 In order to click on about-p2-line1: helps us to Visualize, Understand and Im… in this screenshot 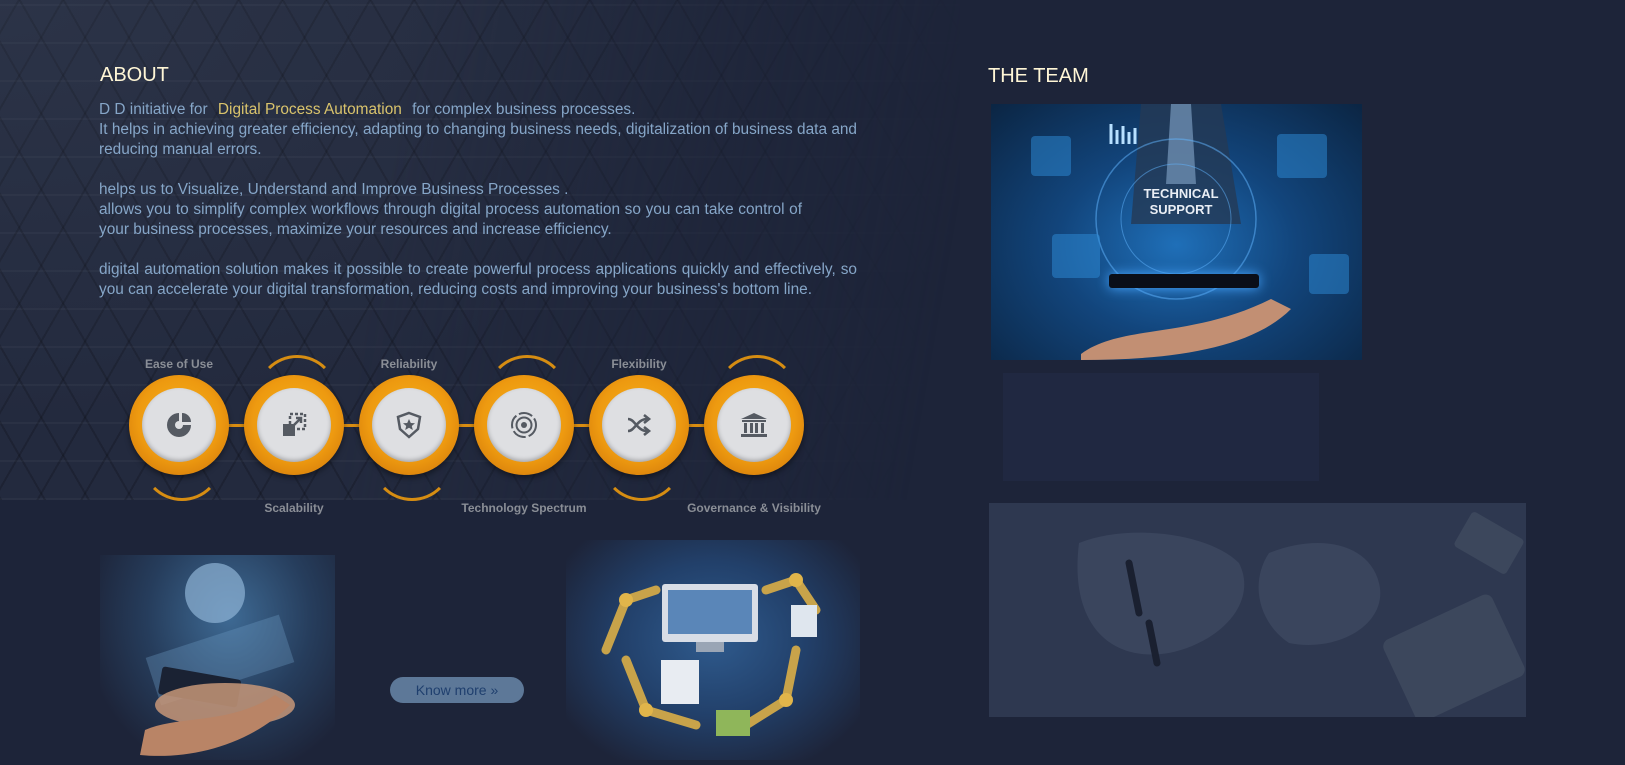, I will do `click(334, 189)`.